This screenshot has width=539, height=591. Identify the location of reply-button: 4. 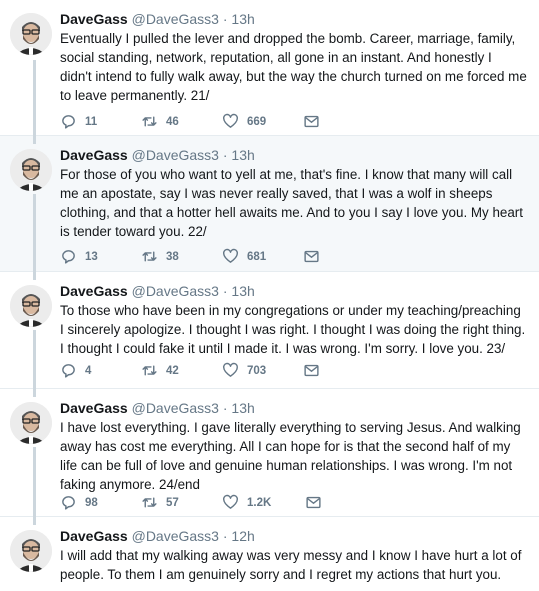
(83, 370).